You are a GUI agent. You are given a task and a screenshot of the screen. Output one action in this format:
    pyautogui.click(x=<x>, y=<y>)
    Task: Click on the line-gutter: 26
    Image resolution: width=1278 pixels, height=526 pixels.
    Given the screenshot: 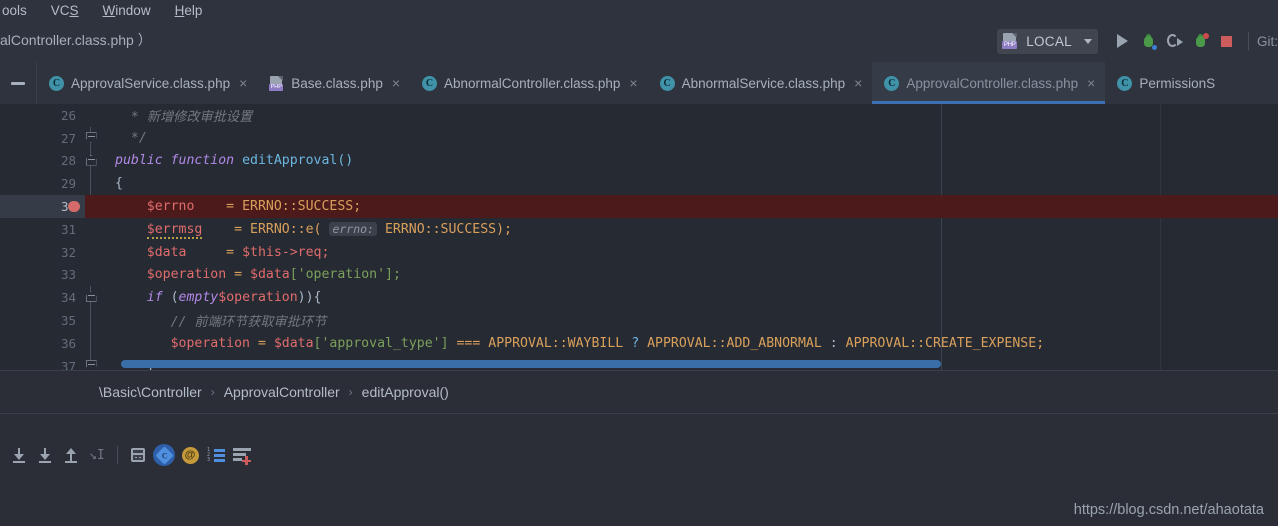 What is the action you would take?
    pyautogui.click(x=42, y=115)
    